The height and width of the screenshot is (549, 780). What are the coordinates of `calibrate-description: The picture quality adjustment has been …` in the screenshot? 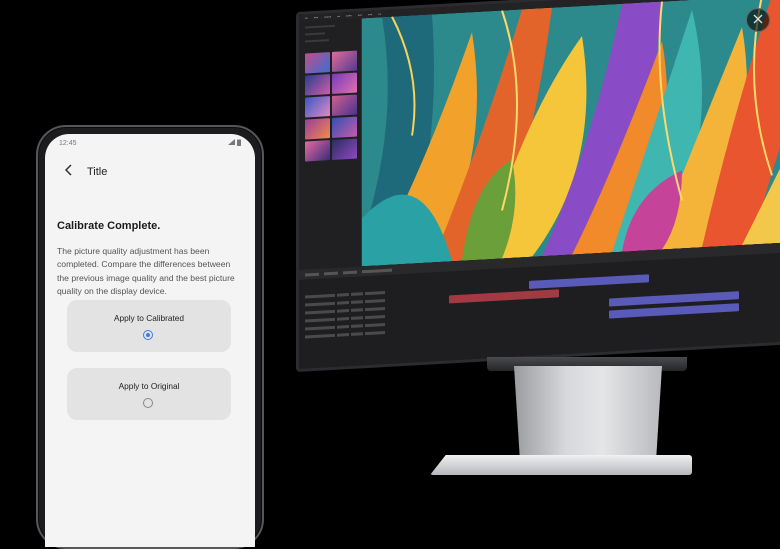 It's located at (146, 271).